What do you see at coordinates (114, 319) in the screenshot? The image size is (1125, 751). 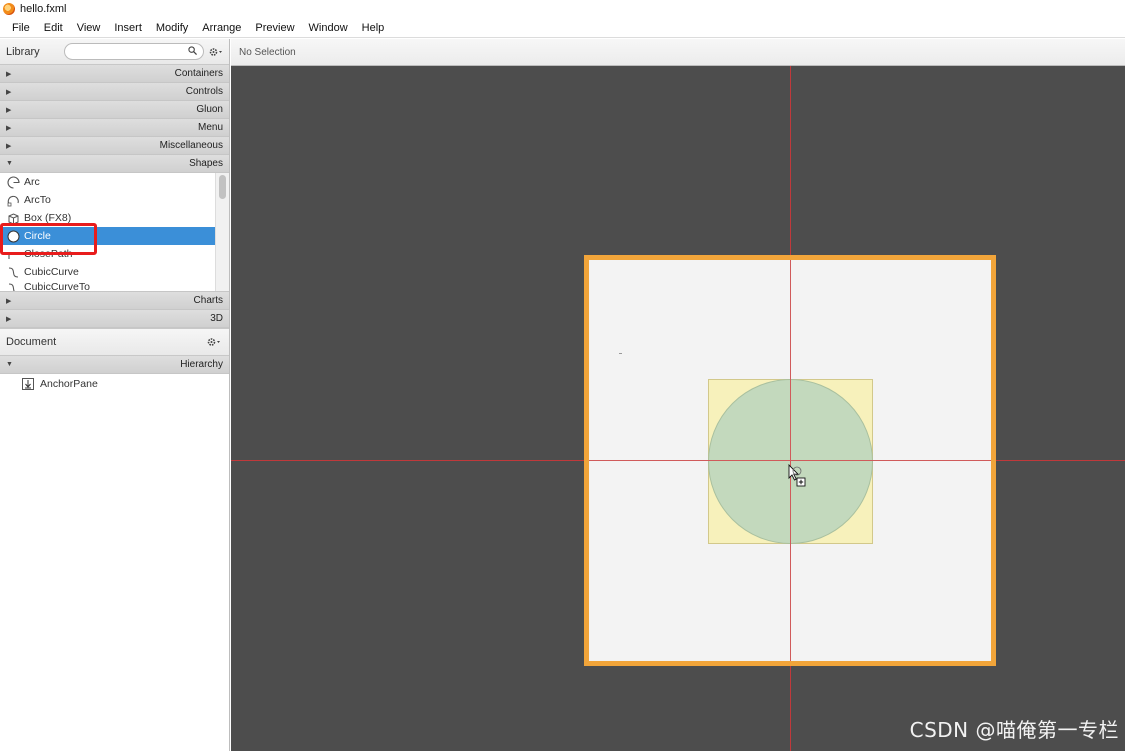 I see `section-3d: ▶ 3D` at bounding box center [114, 319].